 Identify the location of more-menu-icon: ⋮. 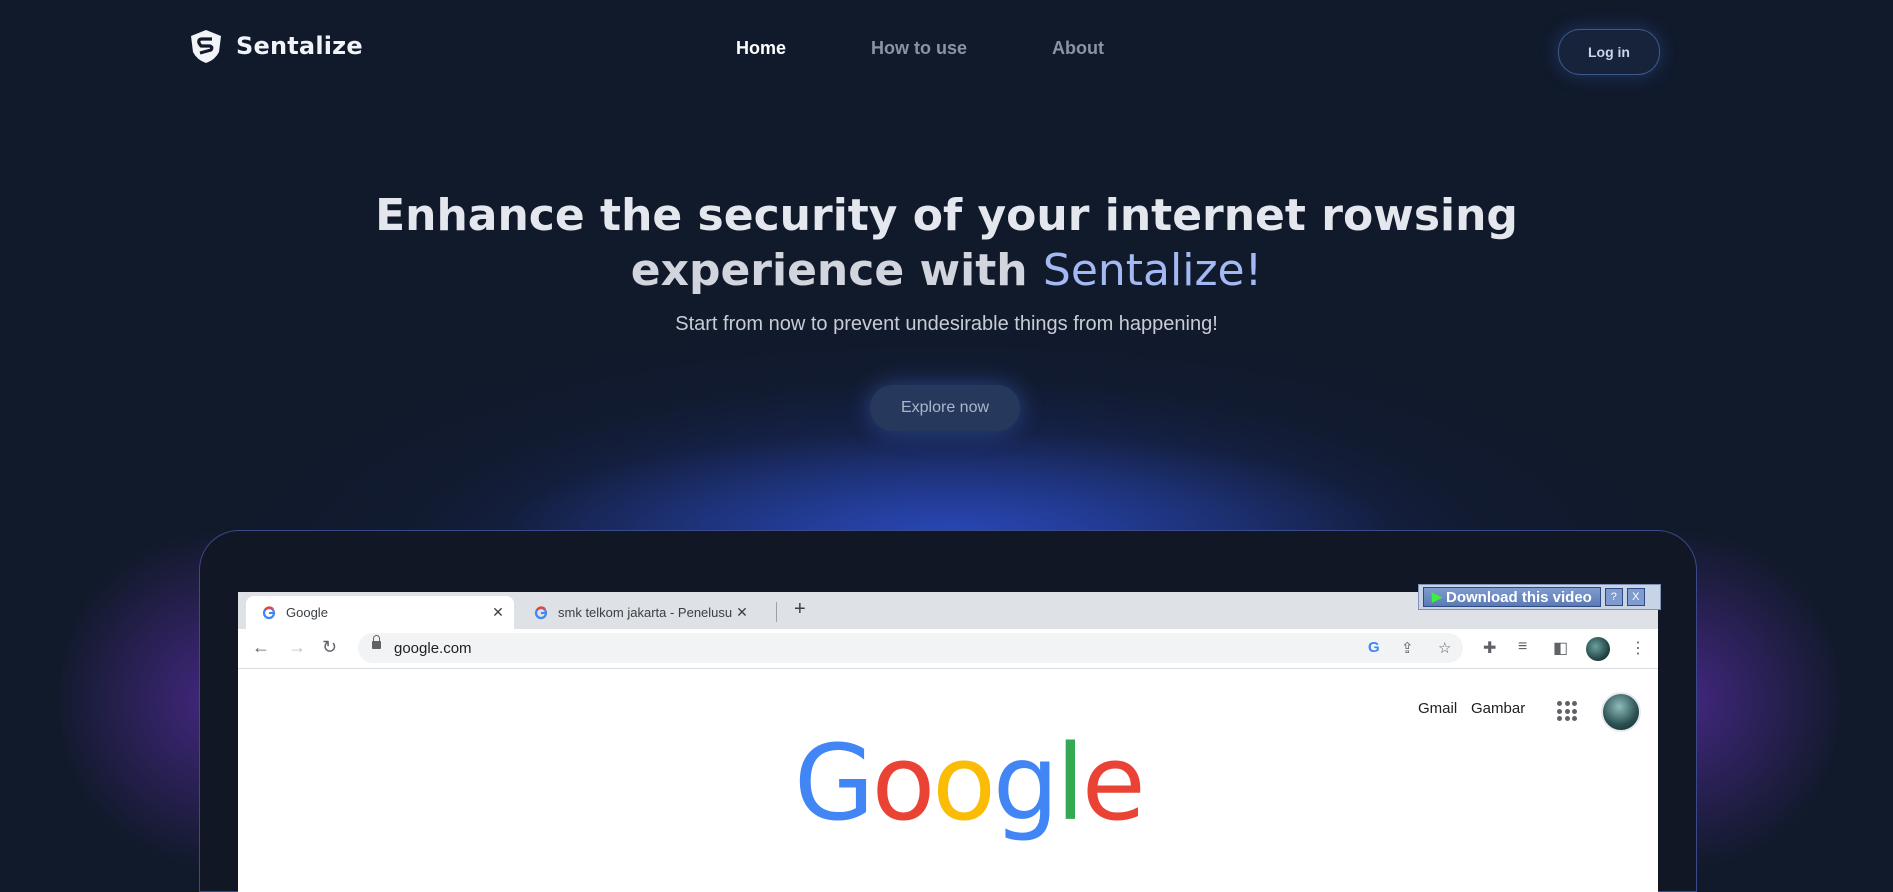
(1638, 648).